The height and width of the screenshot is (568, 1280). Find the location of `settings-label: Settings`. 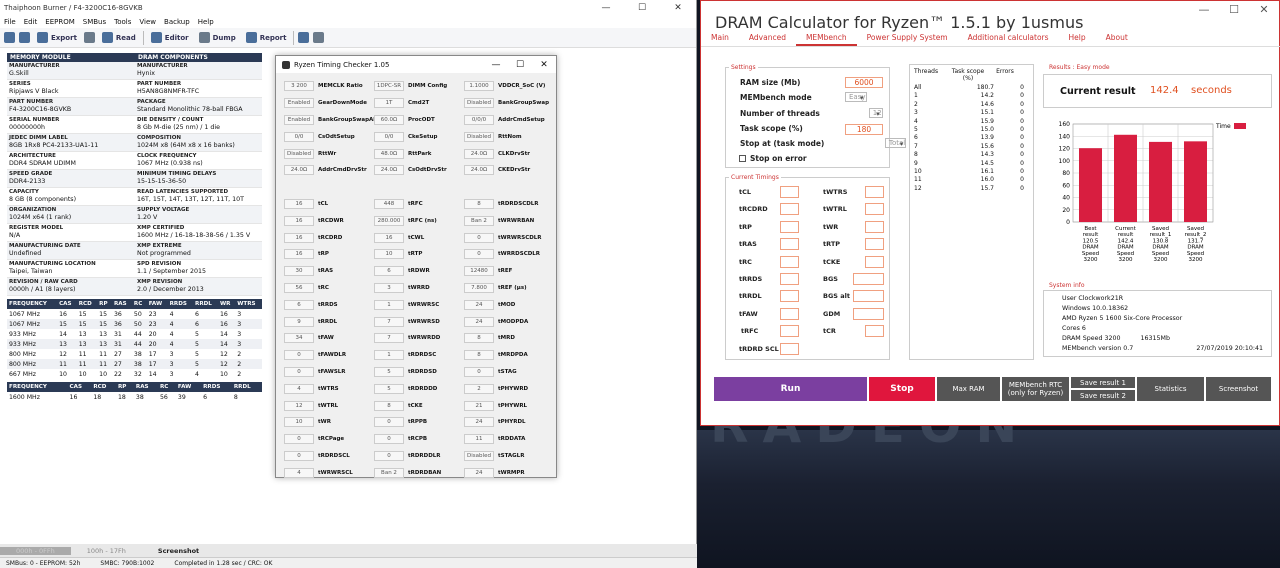

settings-label: Settings is located at coordinates (743, 67).